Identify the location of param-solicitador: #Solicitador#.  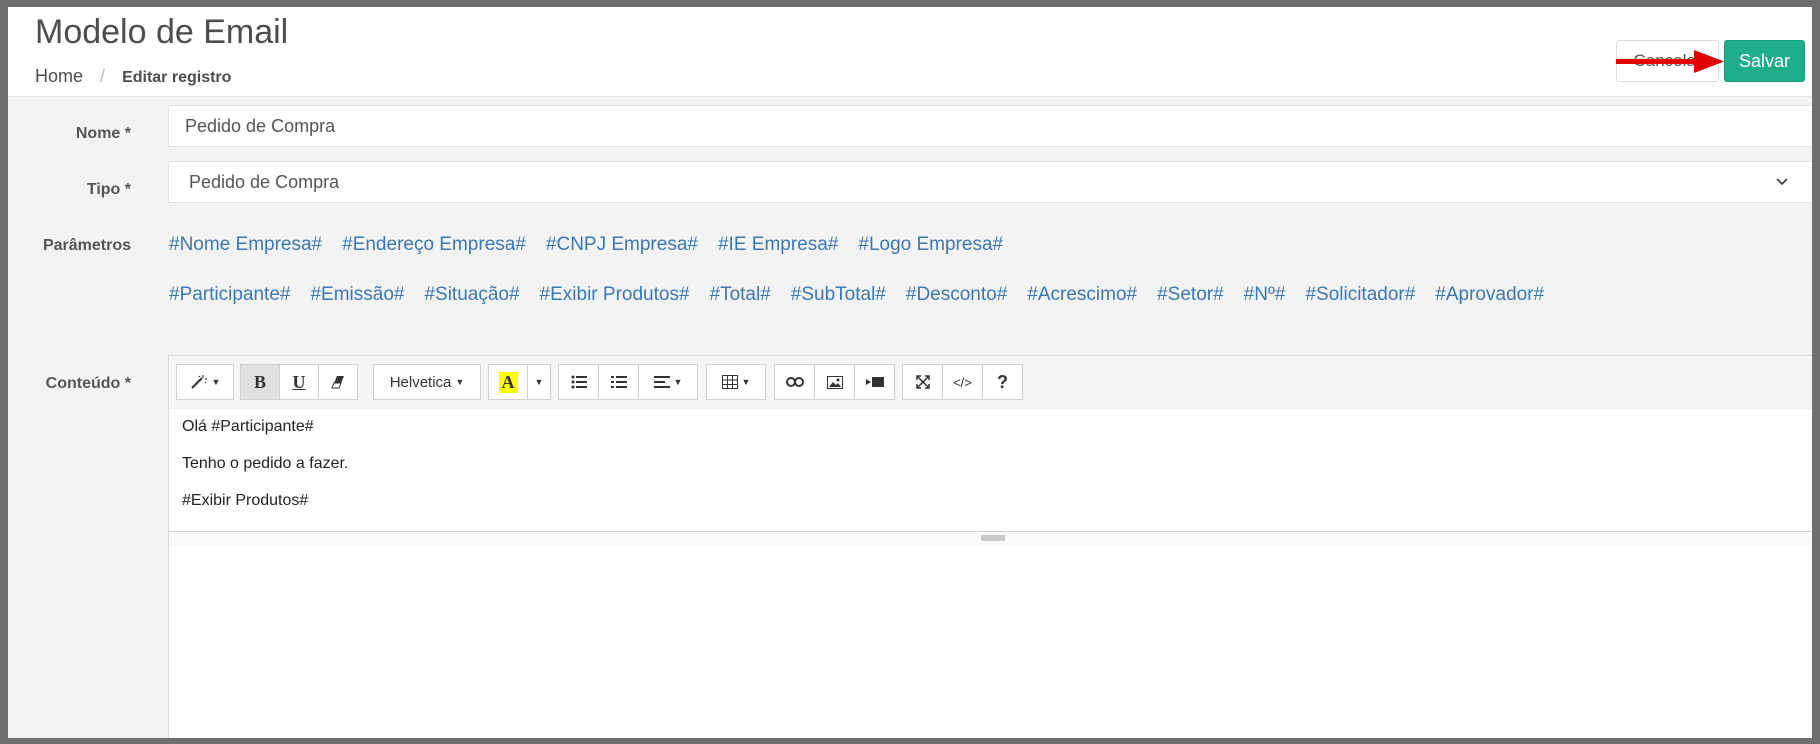
(1360, 294).